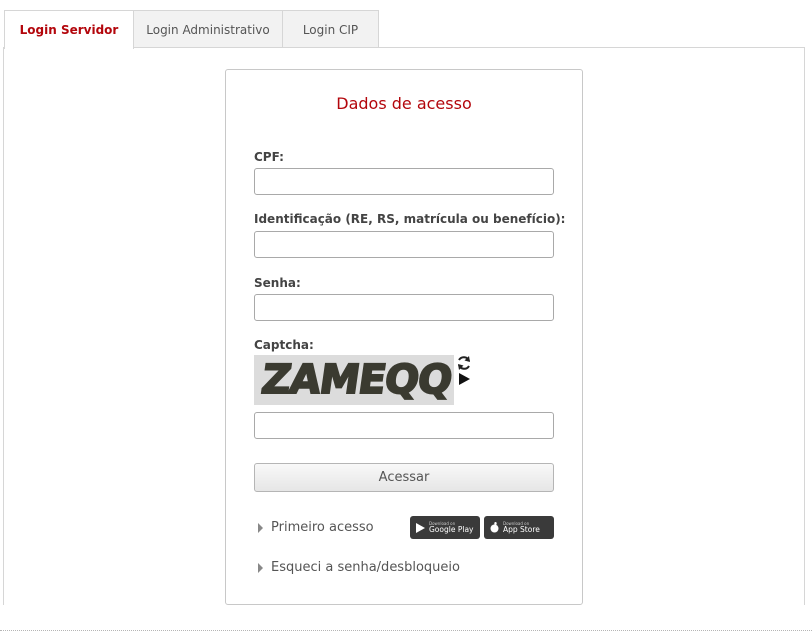 The image size is (812, 640). I want to click on google-play-icon, so click(420, 527).